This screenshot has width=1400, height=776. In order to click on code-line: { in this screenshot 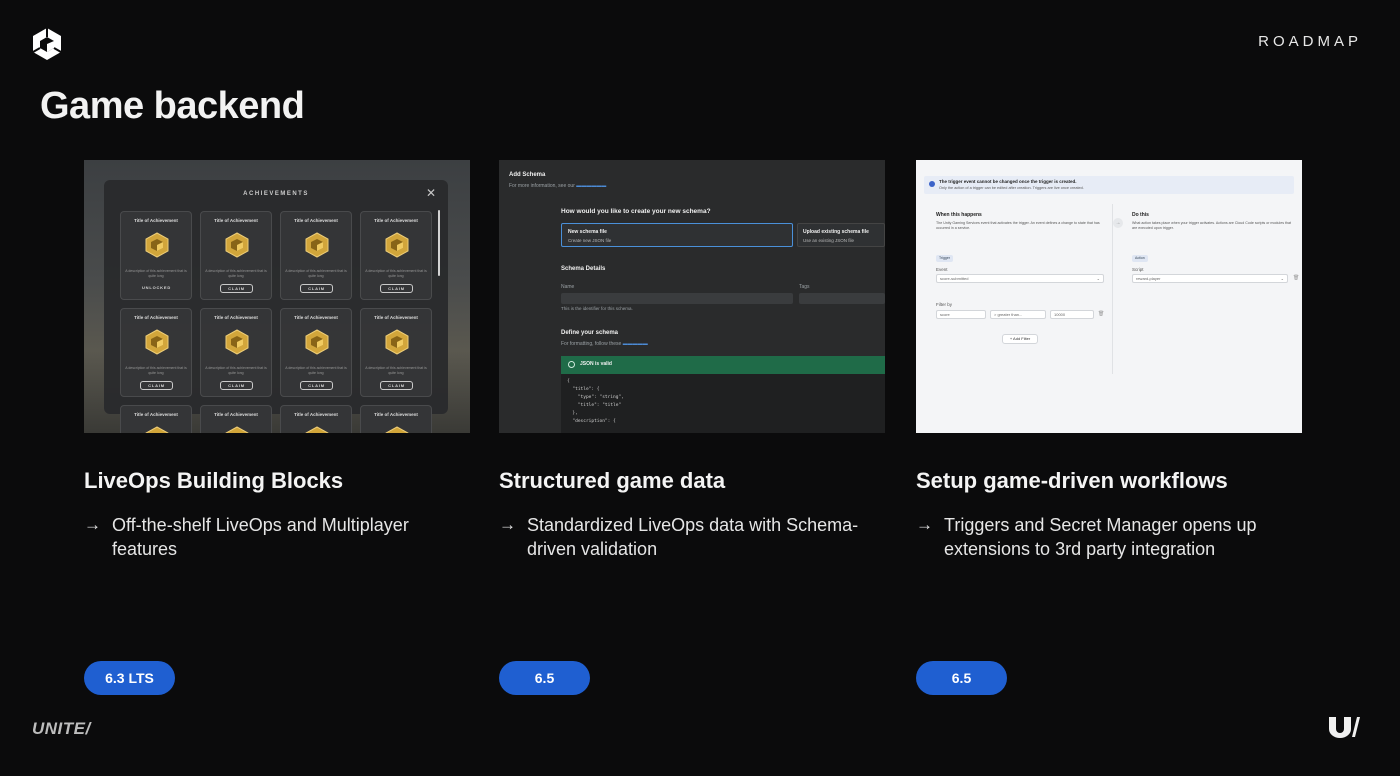, I will do `click(568, 381)`.